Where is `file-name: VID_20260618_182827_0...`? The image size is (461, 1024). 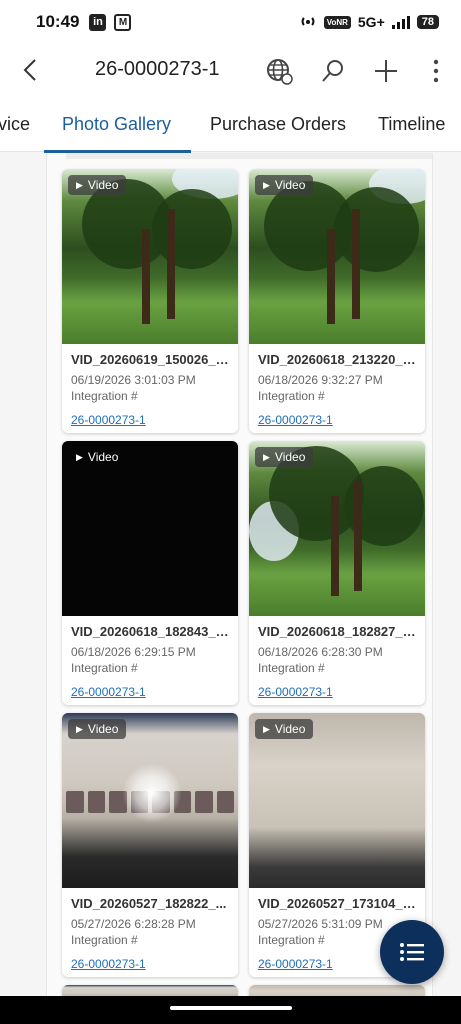
file-name: VID_20260618_182827_0... is located at coordinates (337, 631).